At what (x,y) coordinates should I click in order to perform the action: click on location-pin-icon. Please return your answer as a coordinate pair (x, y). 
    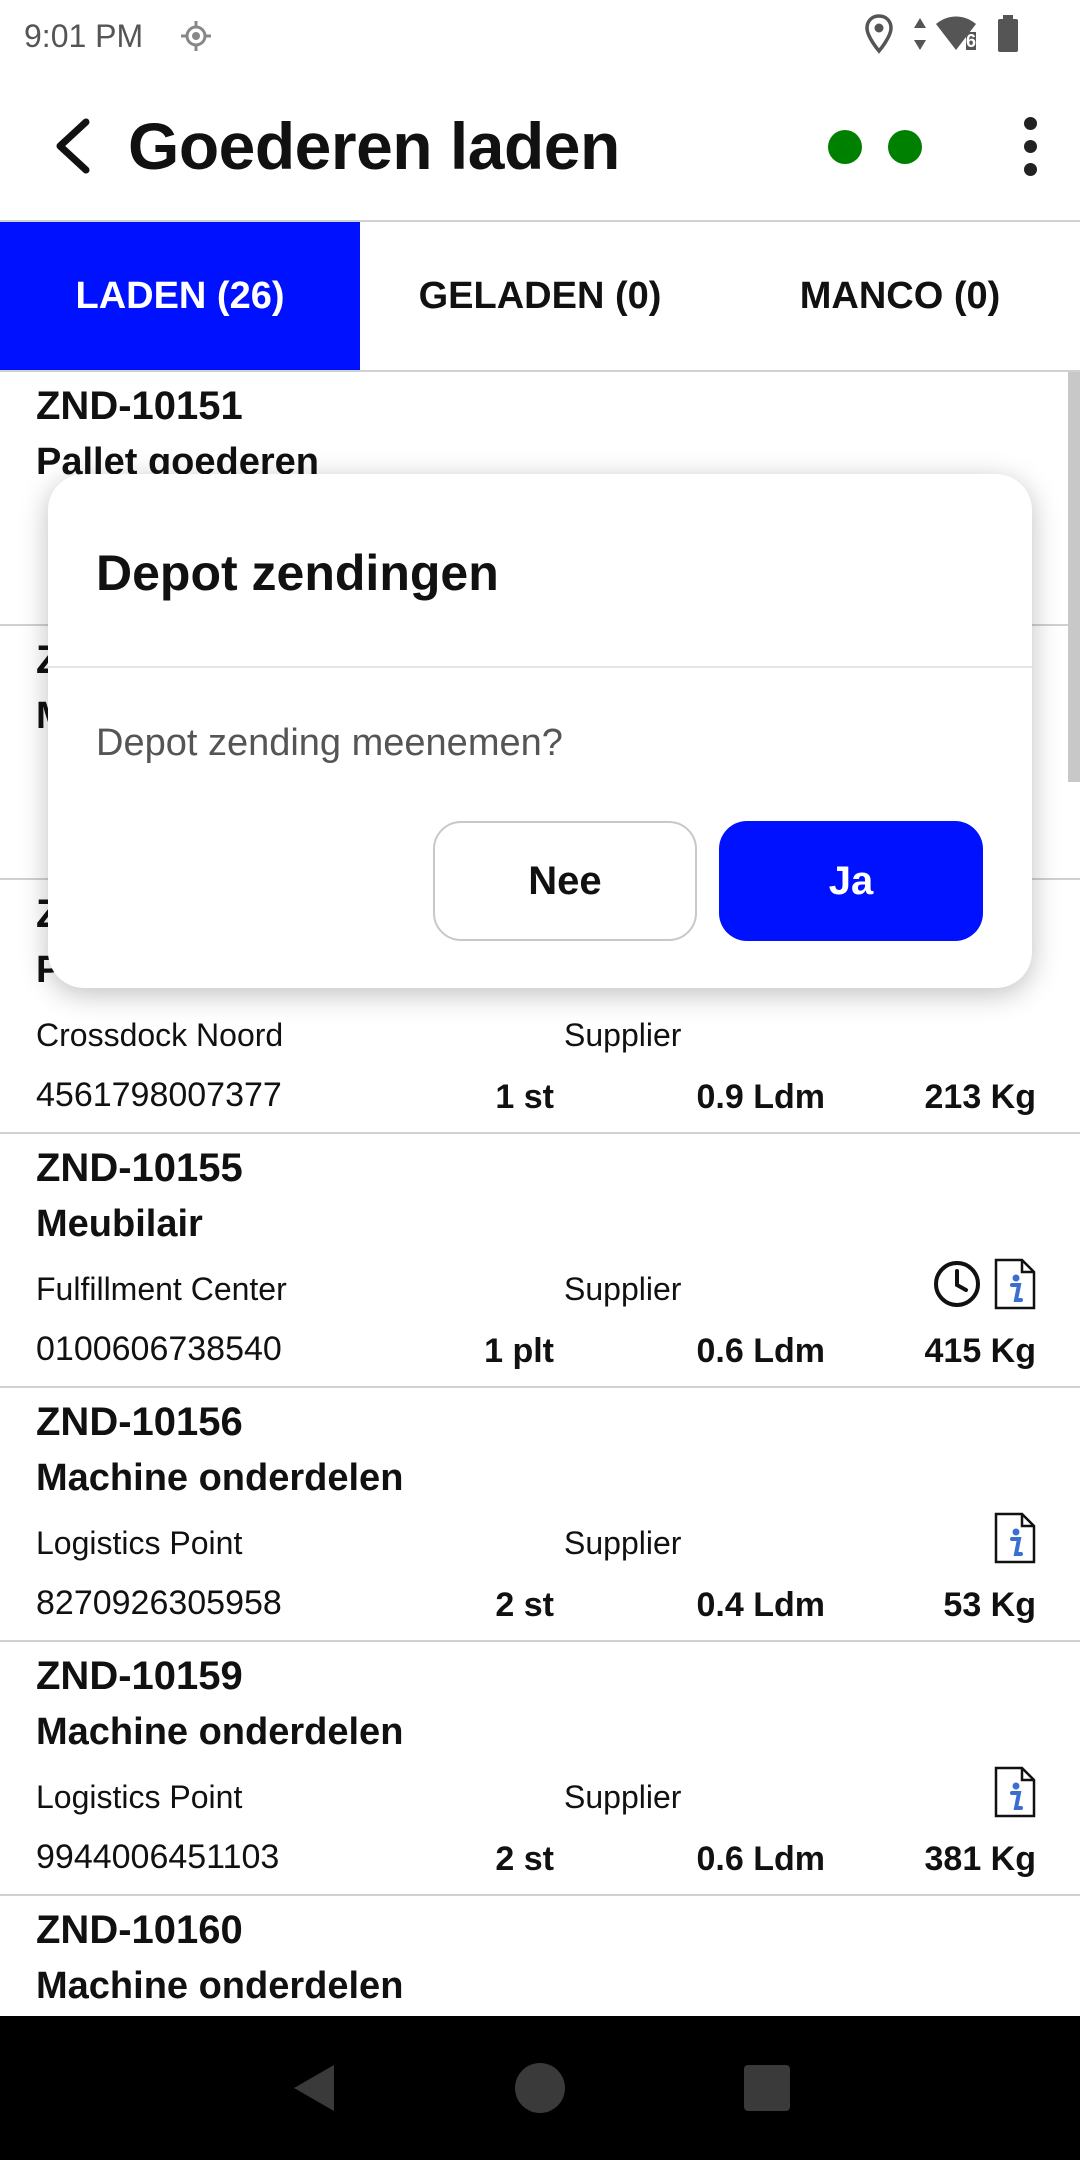
    Looking at the image, I should click on (879, 34).